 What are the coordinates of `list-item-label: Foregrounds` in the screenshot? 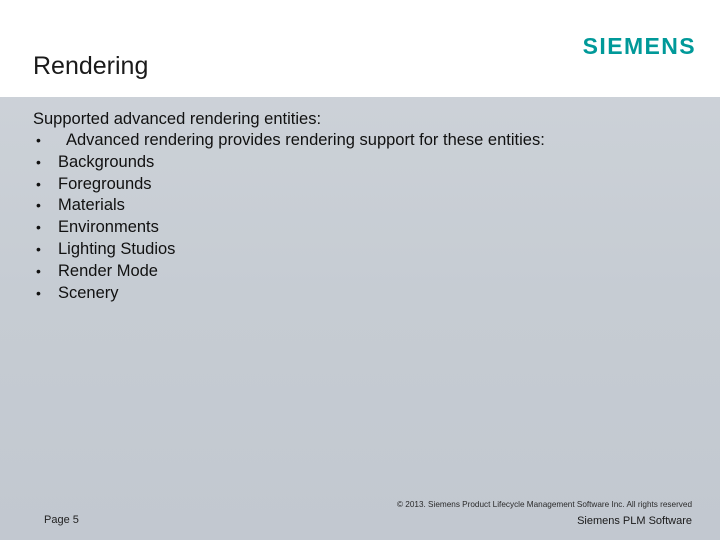 It's located at (105, 183).